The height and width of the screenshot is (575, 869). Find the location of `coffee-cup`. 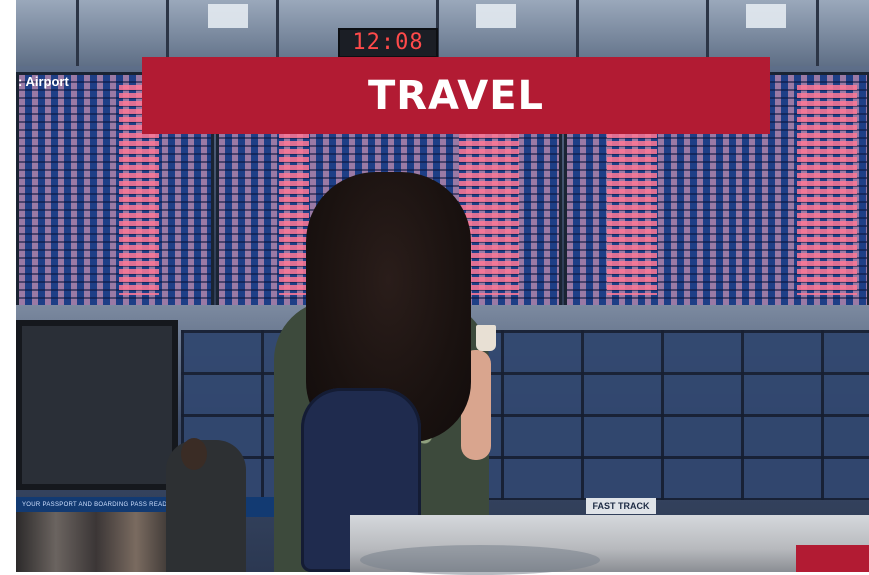

coffee-cup is located at coordinates (486, 338).